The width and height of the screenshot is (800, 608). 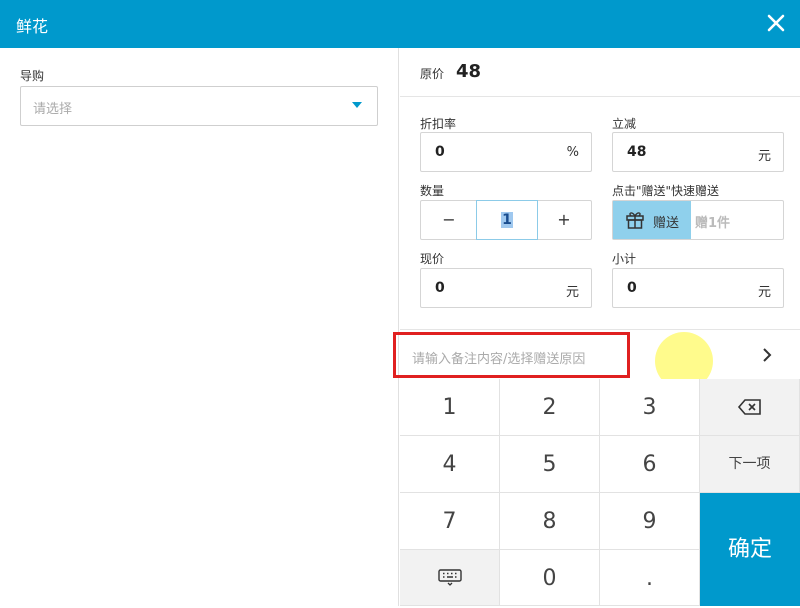 I want to click on keyboard-toggle-button, so click(x=450, y=578).